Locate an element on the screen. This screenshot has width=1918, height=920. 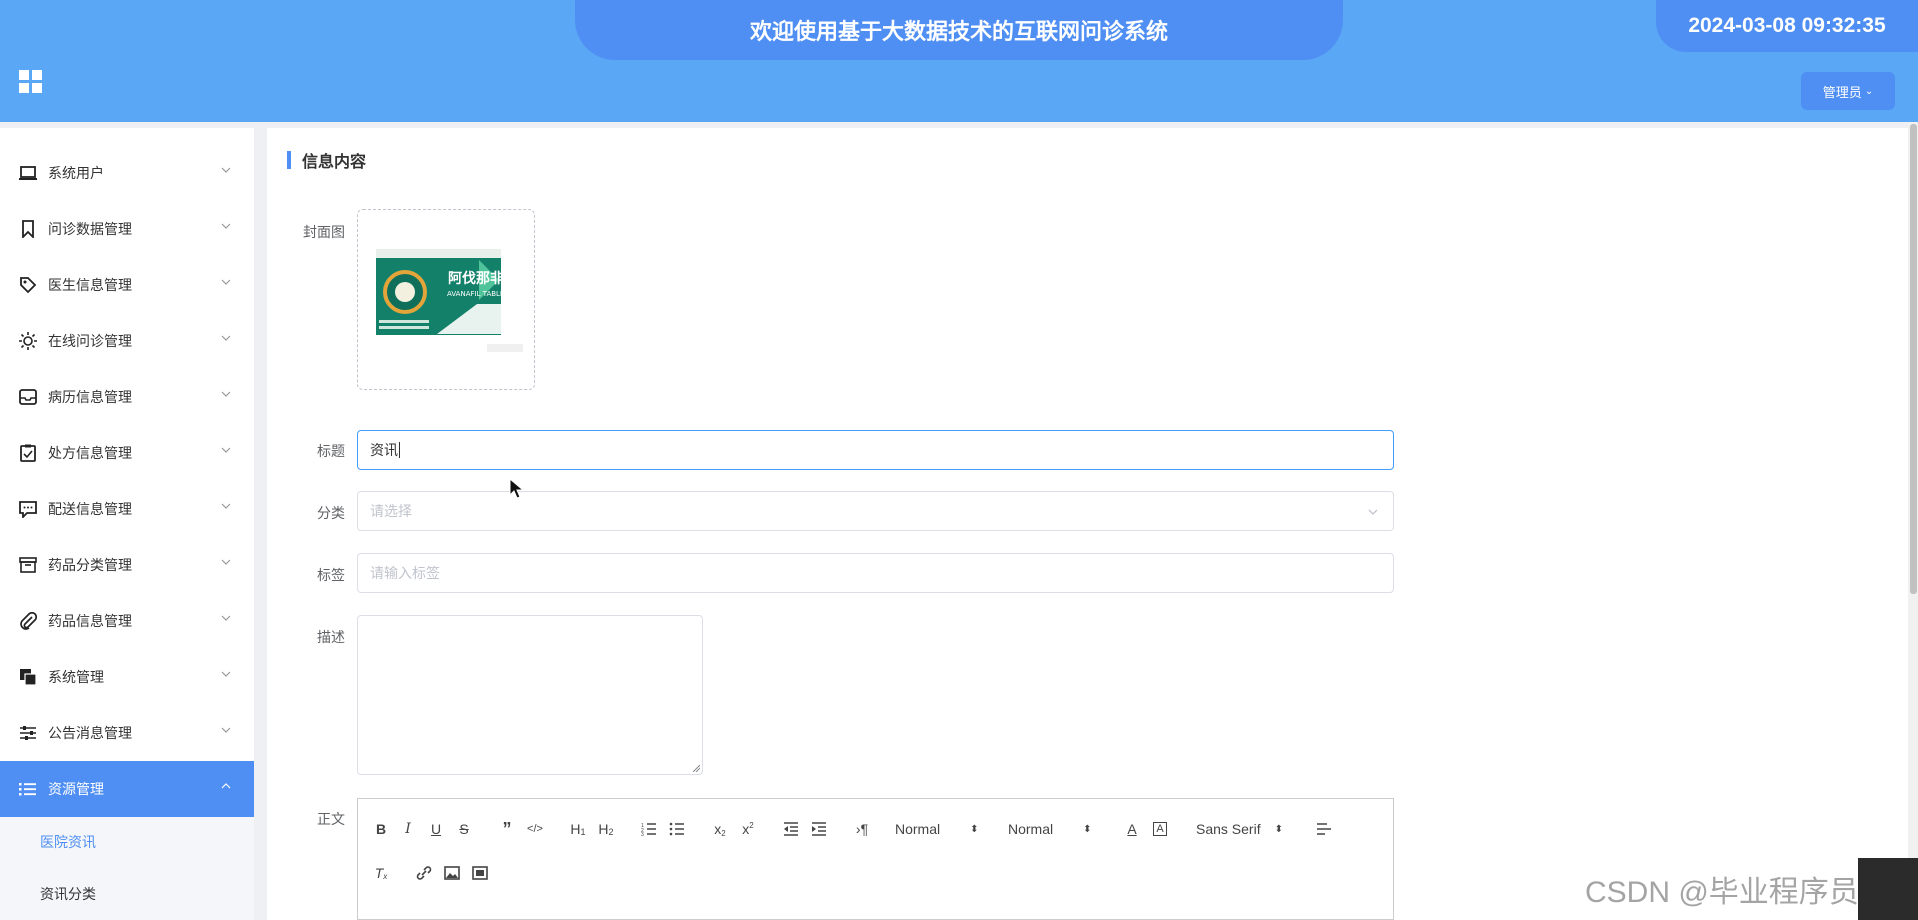
description-textarea is located at coordinates (530, 695).